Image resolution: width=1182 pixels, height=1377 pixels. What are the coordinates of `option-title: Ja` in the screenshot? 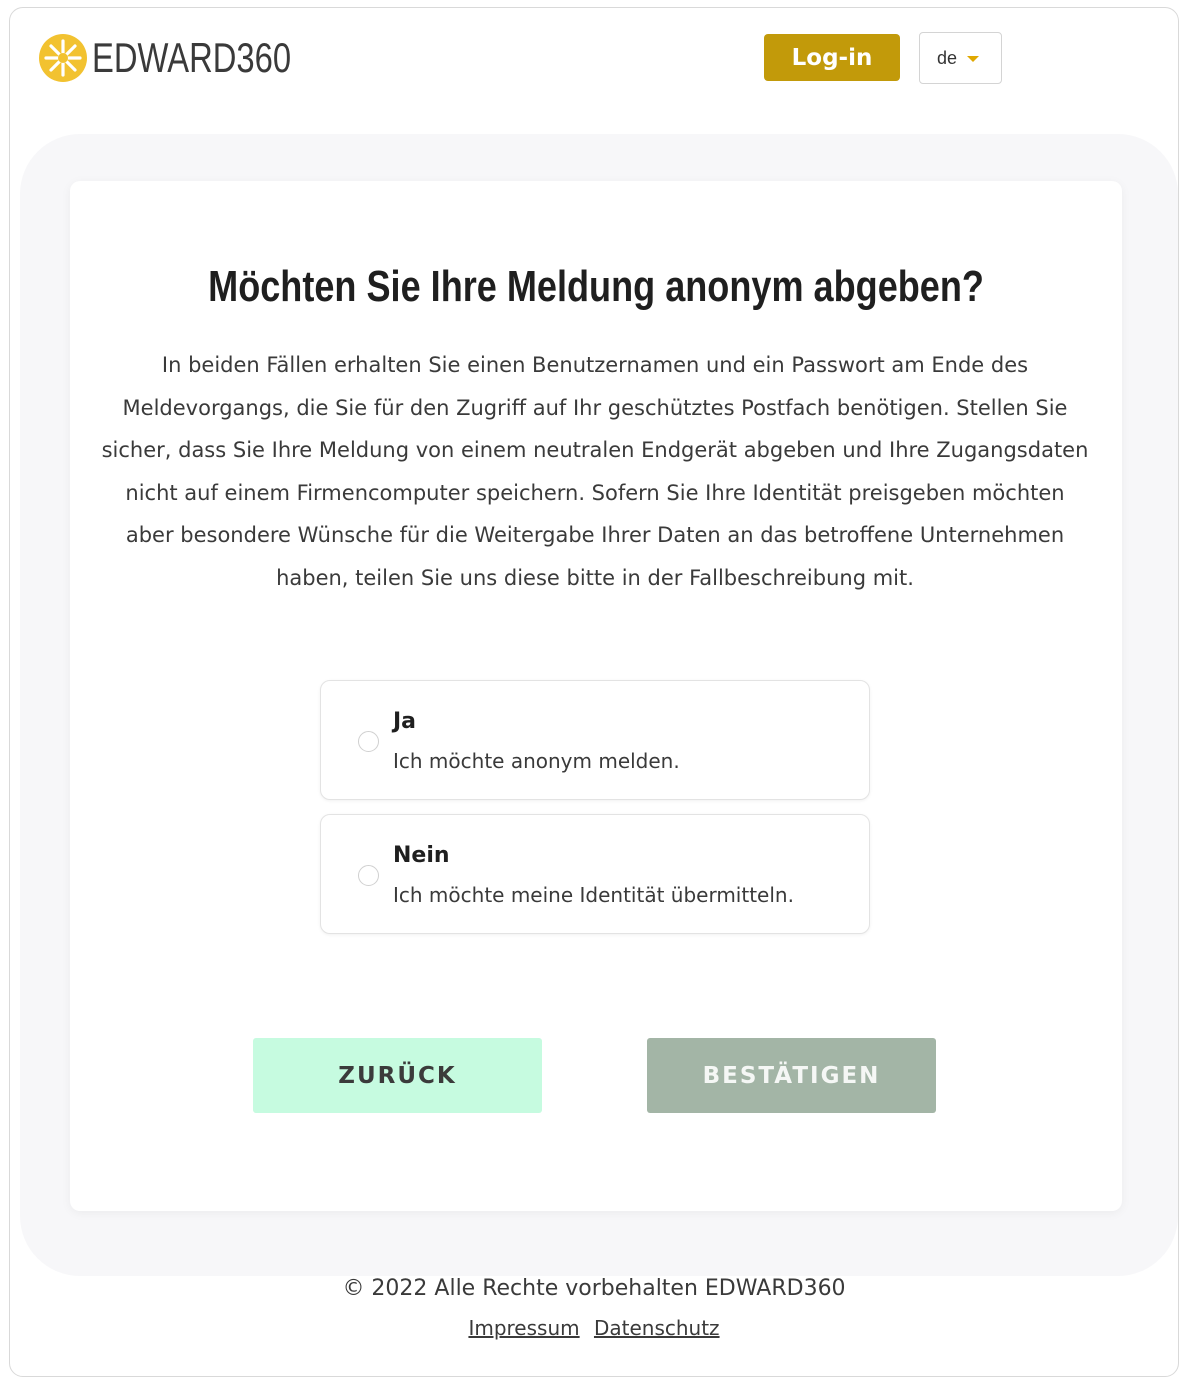 It's located at (405, 721).